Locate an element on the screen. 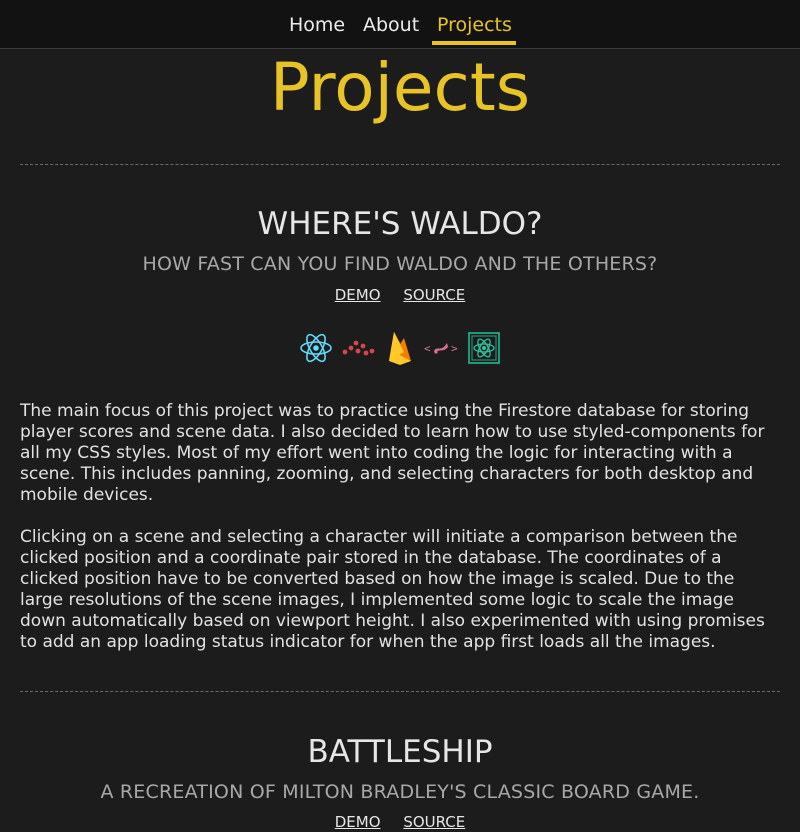 This screenshot has height=832, width=800. rollup-icon is located at coordinates (359, 350).